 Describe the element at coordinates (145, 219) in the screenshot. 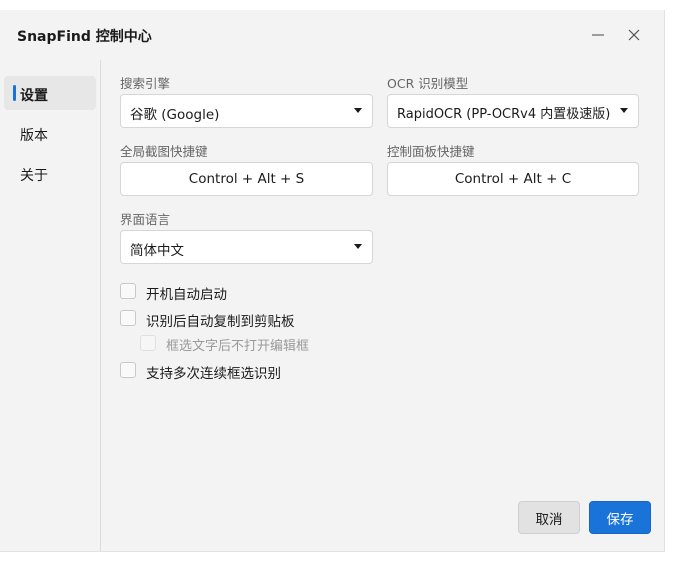

I see `language-label: 界面语言` at that location.